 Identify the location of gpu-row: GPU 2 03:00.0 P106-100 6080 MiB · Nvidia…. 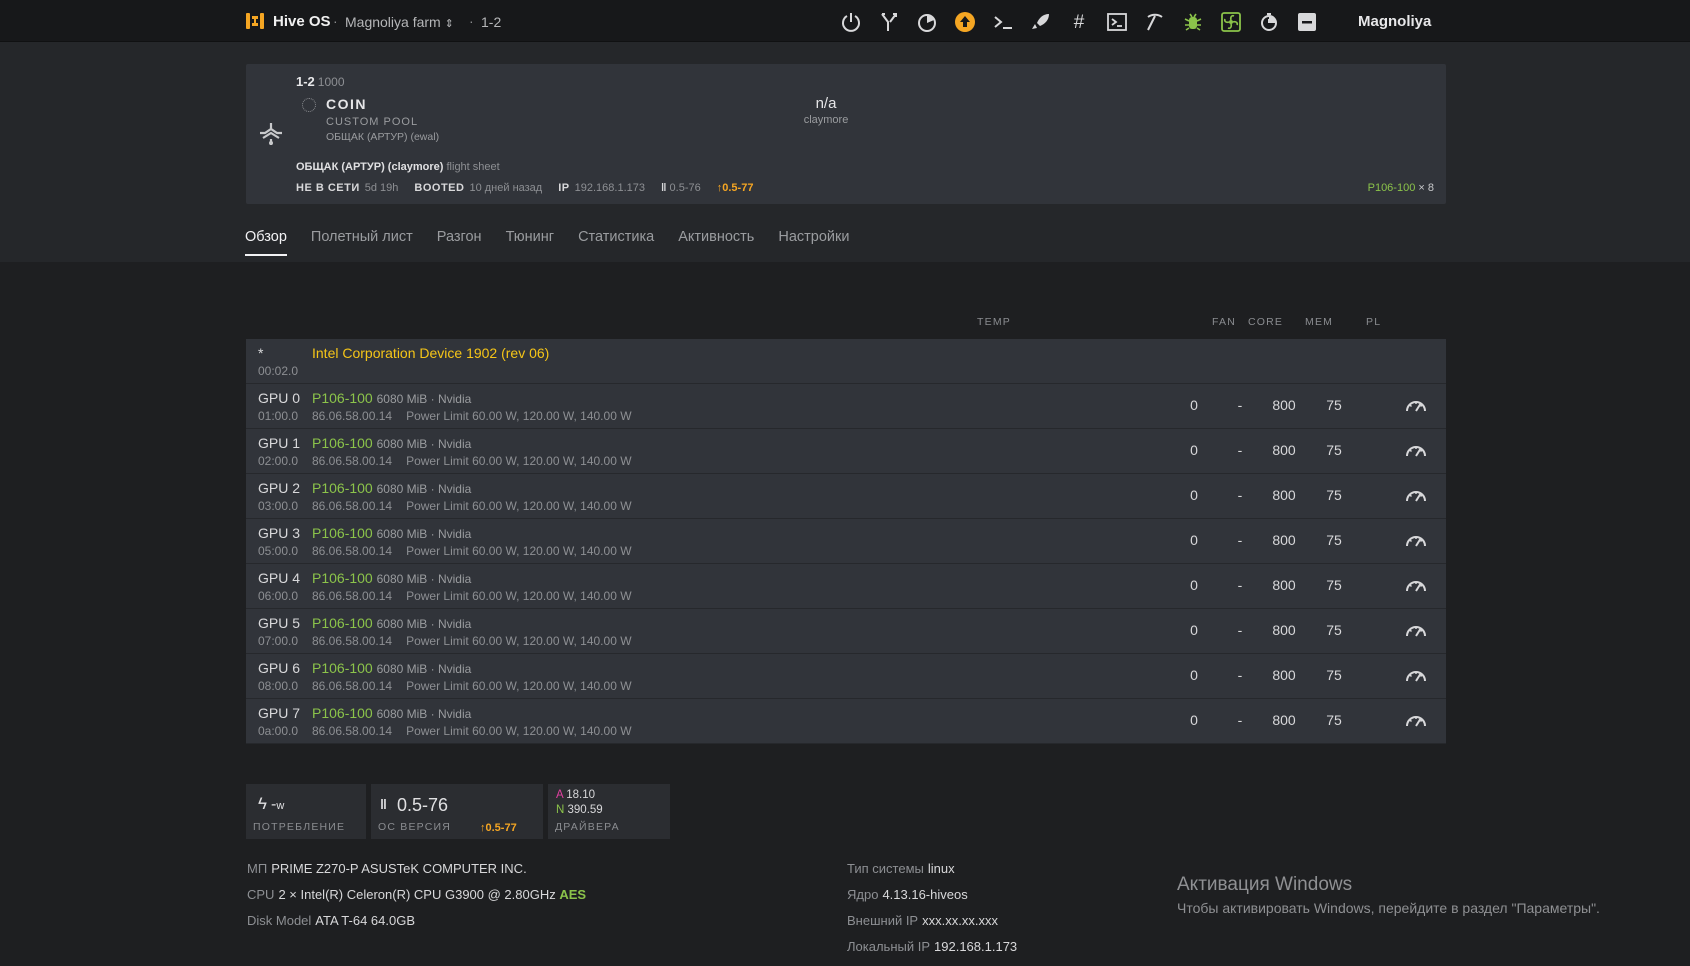
(846, 496).